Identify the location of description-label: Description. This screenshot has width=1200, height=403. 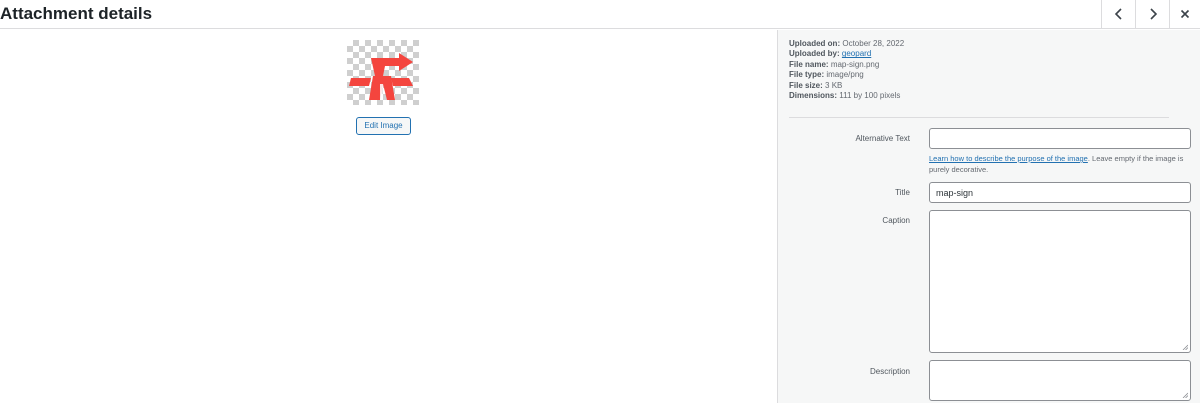
(889, 371).